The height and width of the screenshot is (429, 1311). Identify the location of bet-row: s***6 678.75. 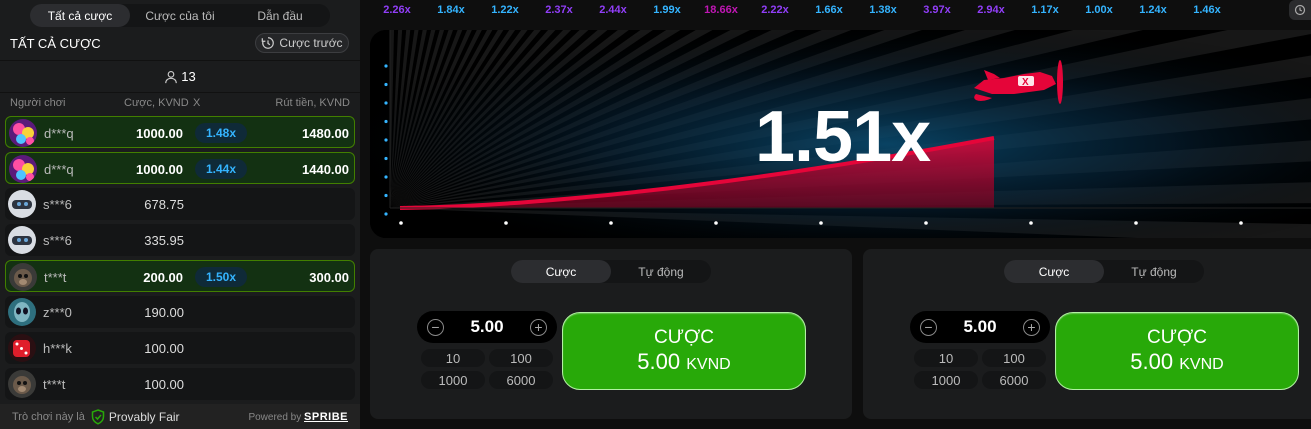
(180, 204).